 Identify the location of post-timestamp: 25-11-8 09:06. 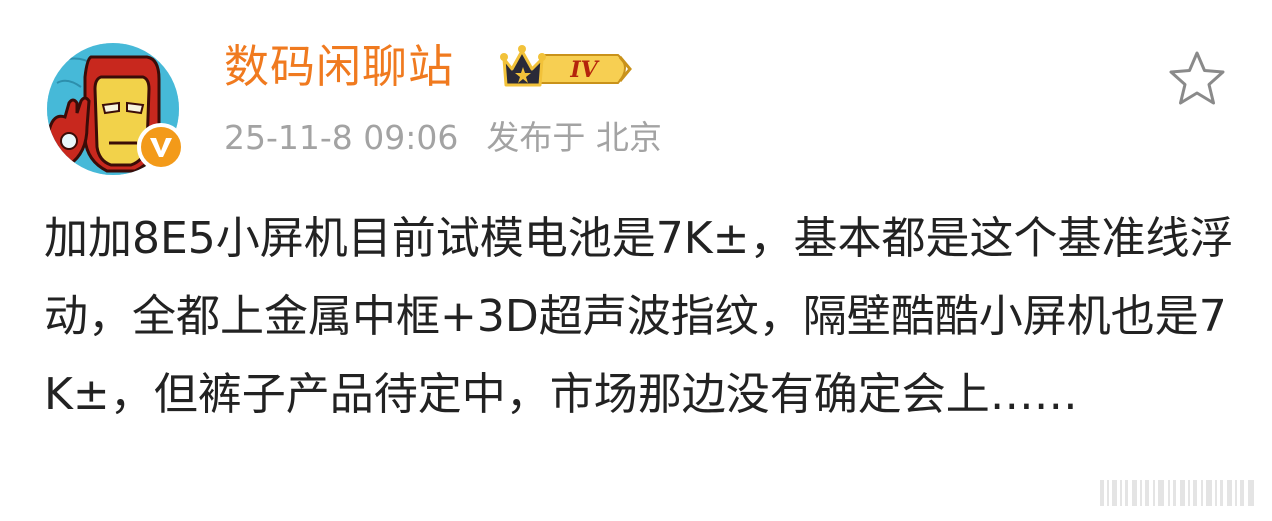
(341, 137).